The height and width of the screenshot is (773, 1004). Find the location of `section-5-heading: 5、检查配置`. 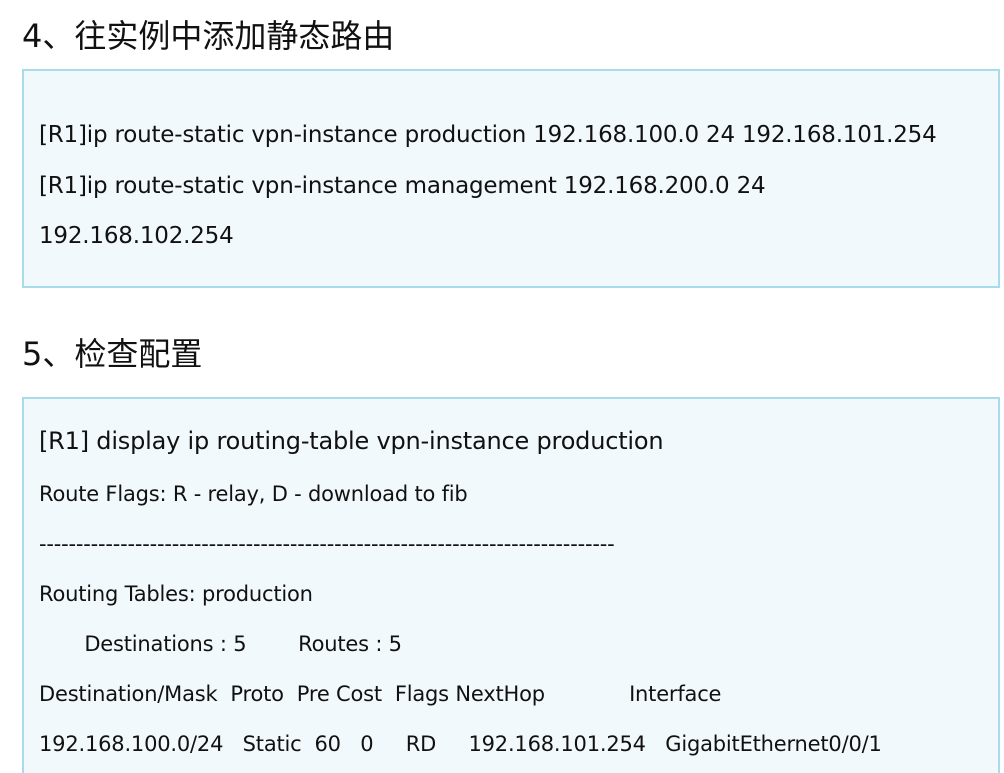

section-5-heading: 5、检查配置 is located at coordinates (112, 354).